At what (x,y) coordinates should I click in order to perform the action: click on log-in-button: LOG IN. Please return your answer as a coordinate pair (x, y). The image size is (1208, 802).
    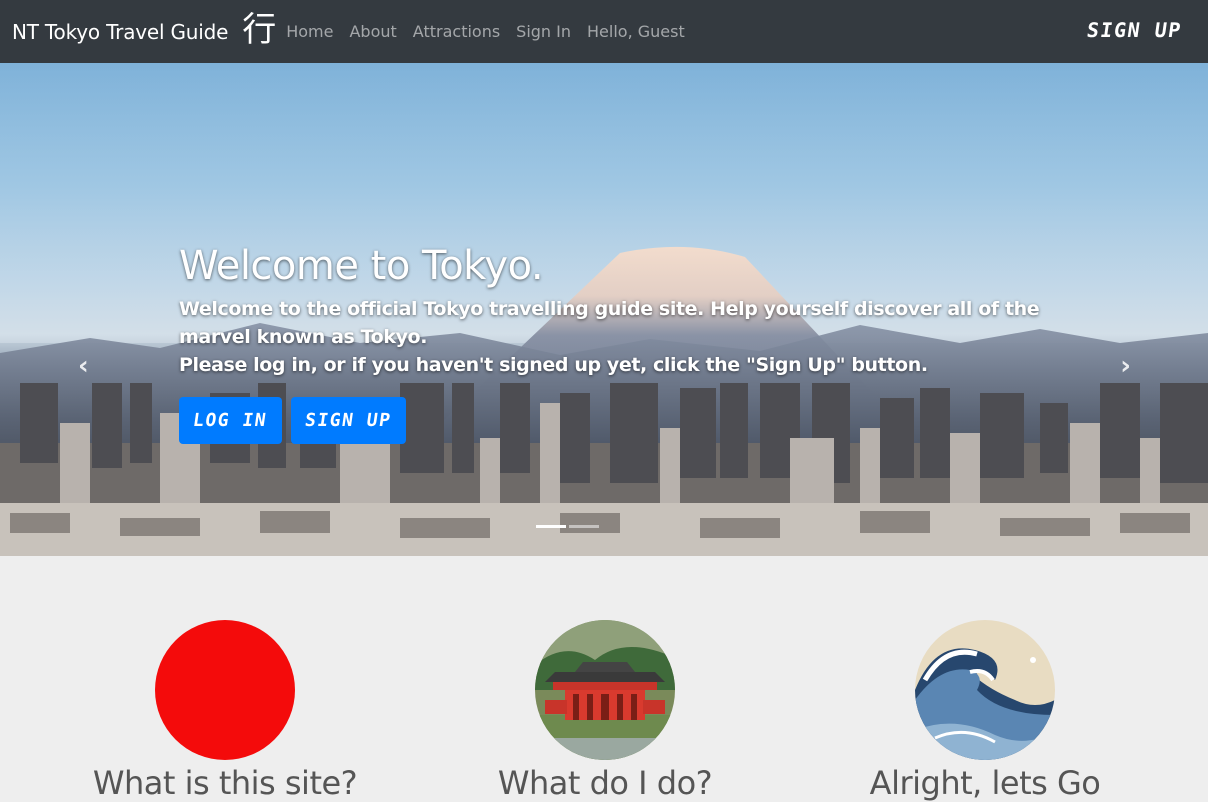
    Looking at the image, I should click on (230, 420).